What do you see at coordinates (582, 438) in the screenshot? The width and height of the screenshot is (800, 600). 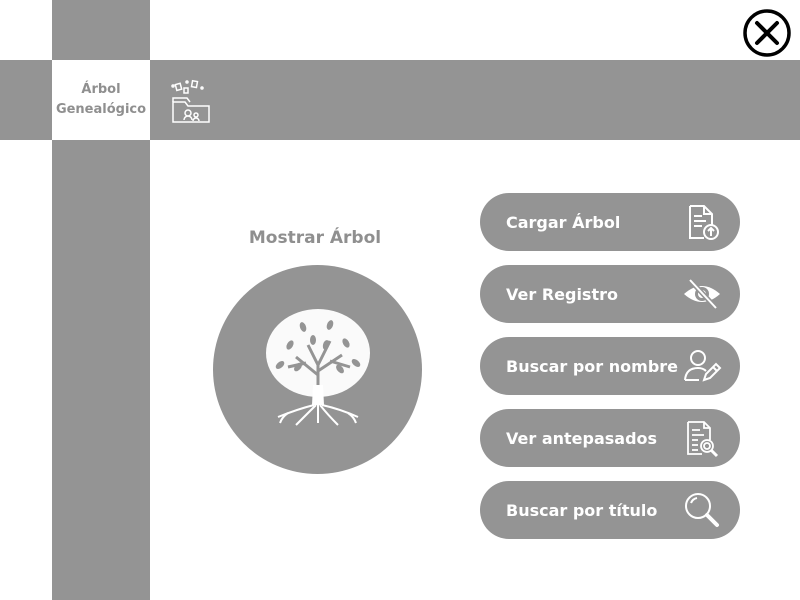 I see `view-ancestors-label: Ver antepasados` at bounding box center [582, 438].